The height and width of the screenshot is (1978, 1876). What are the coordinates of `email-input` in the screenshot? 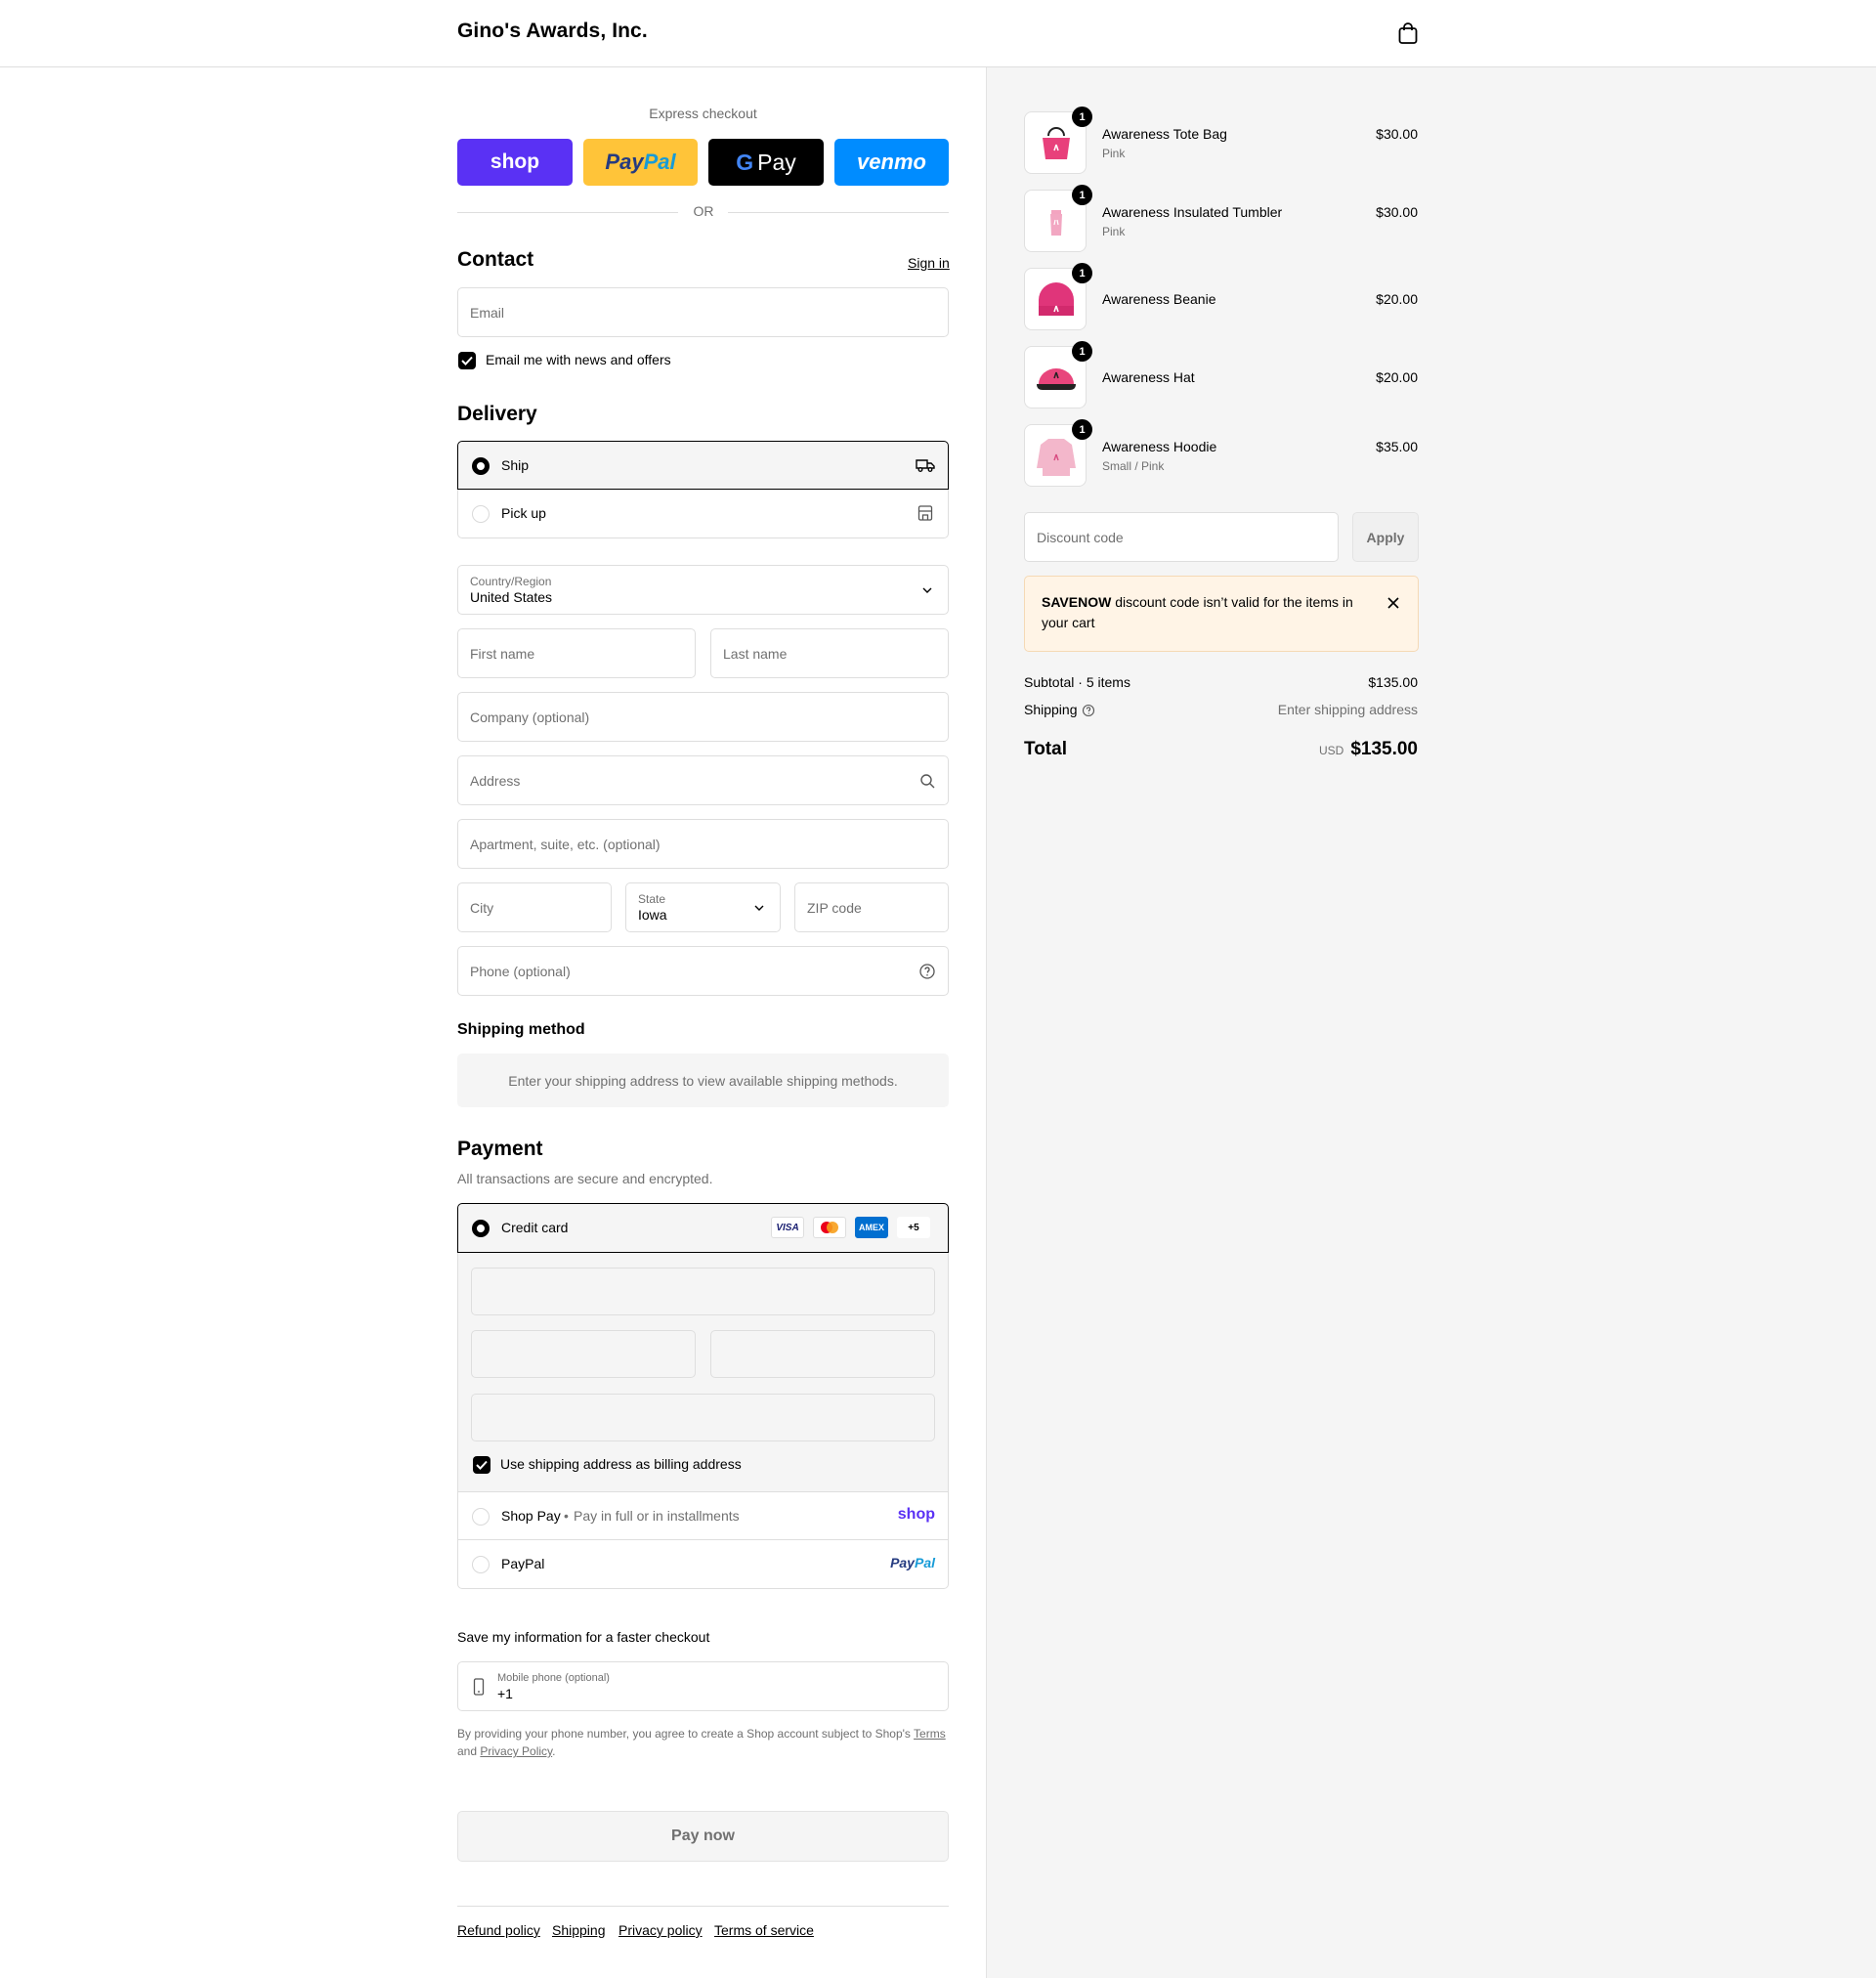 It's located at (703, 312).